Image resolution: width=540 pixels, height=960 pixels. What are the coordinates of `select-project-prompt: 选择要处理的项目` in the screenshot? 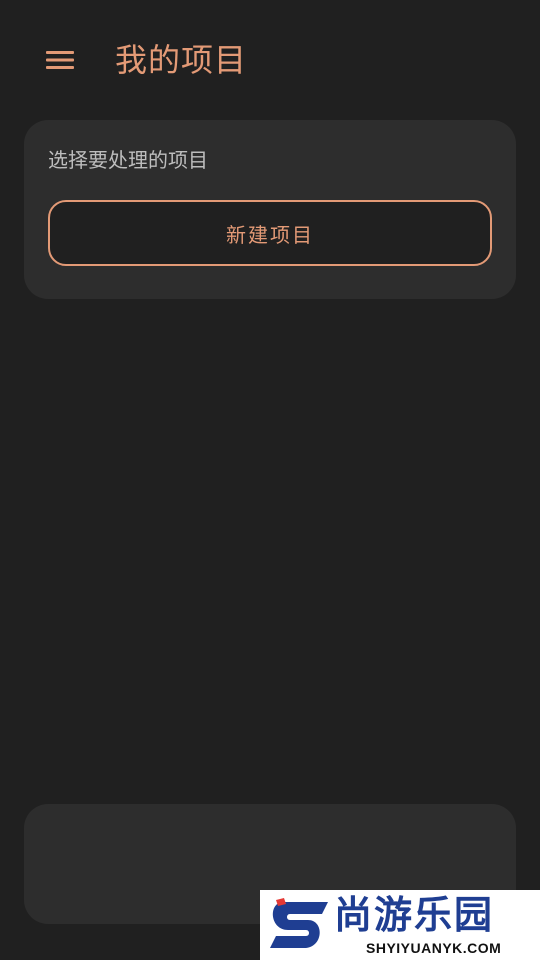 It's located at (128, 160).